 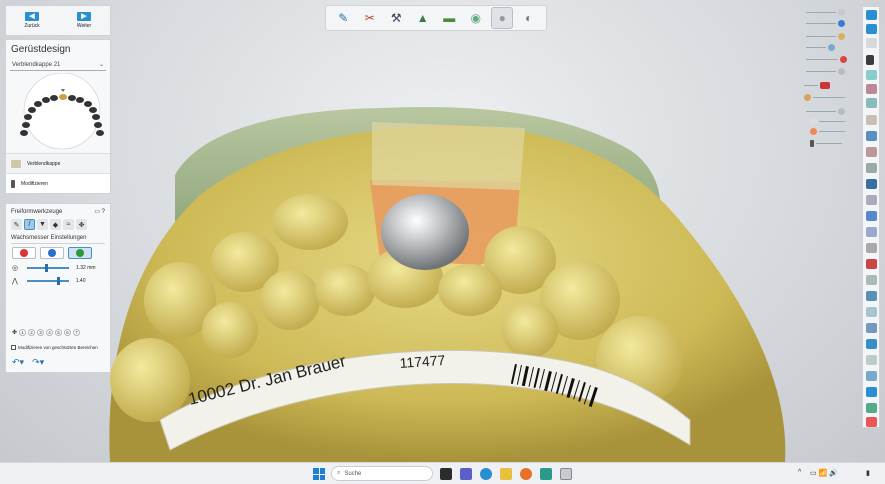 I want to click on sphere-icon: ●, so click(x=502, y=18).